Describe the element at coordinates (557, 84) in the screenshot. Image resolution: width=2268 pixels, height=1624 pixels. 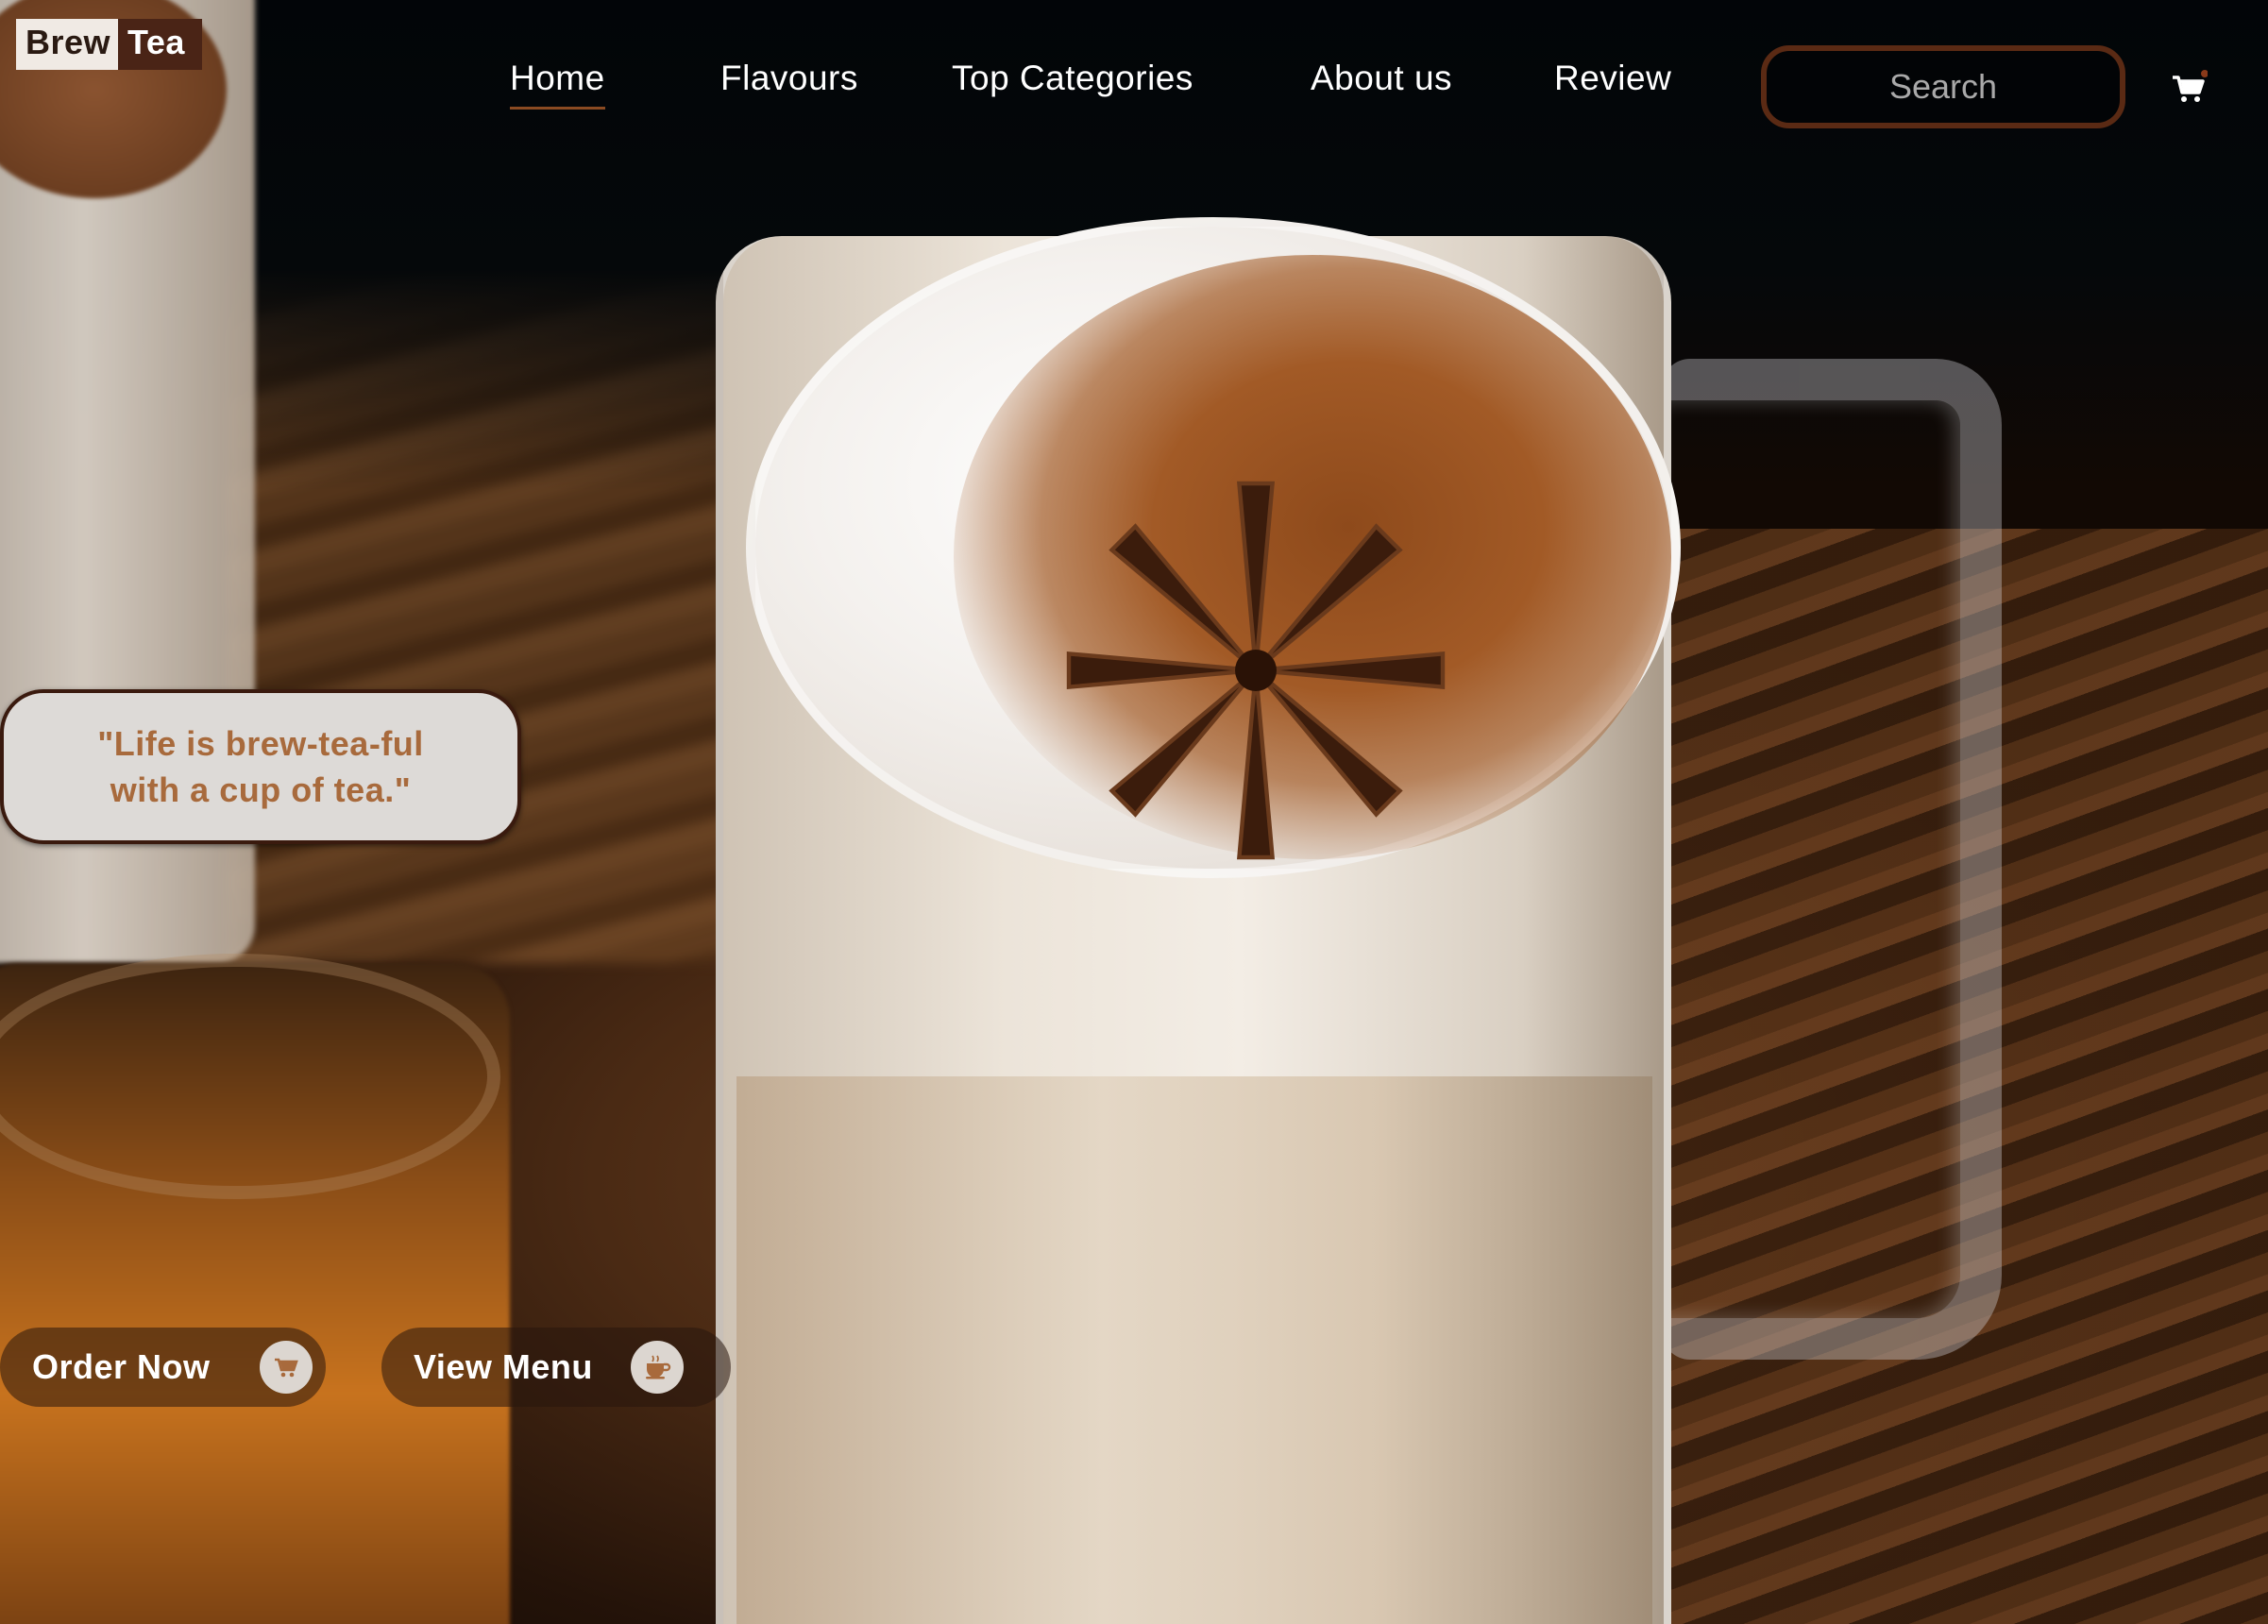
I see `nav-item-home: Home` at that location.